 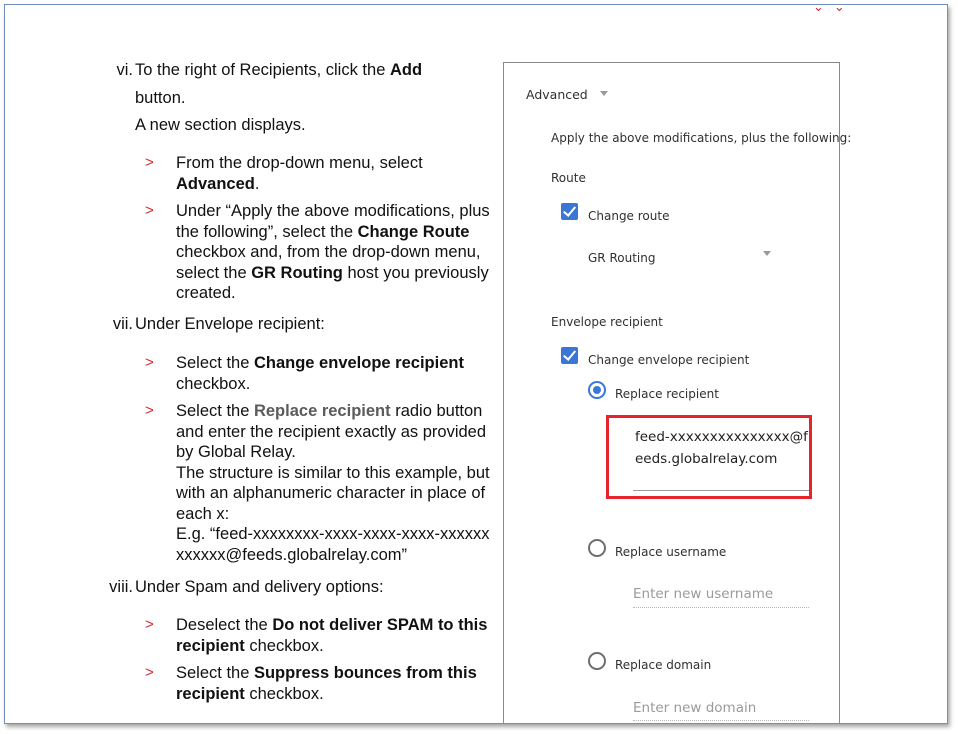 What do you see at coordinates (671, 552) in the screenshot?
I see `replace-username-label: Replace username` at bounding box center [671, 552].